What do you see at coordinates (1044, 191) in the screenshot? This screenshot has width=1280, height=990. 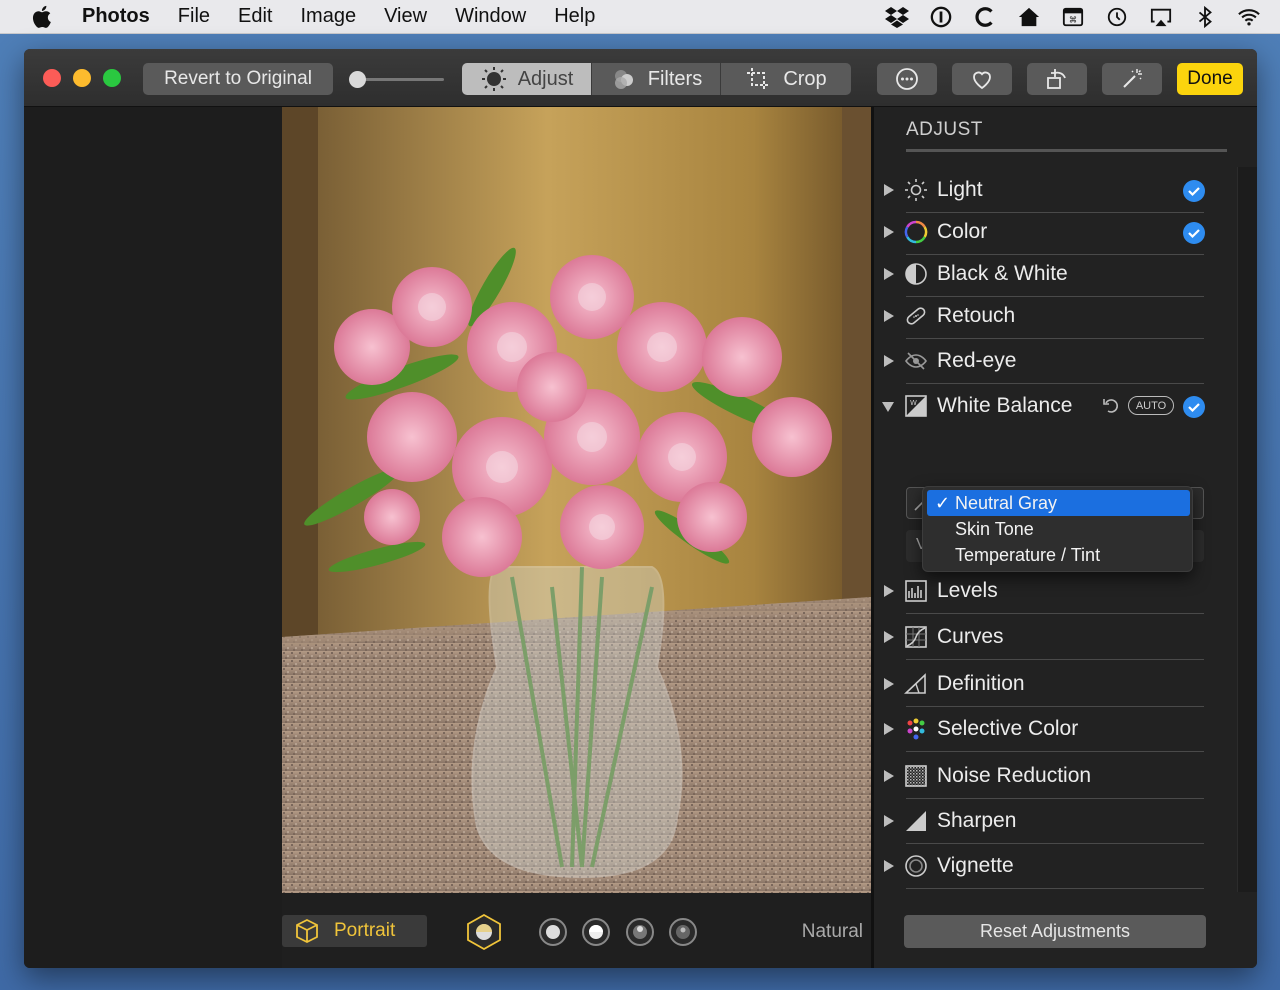 I see `adjust-item-light: Light` at bounding box center [1044, 191].